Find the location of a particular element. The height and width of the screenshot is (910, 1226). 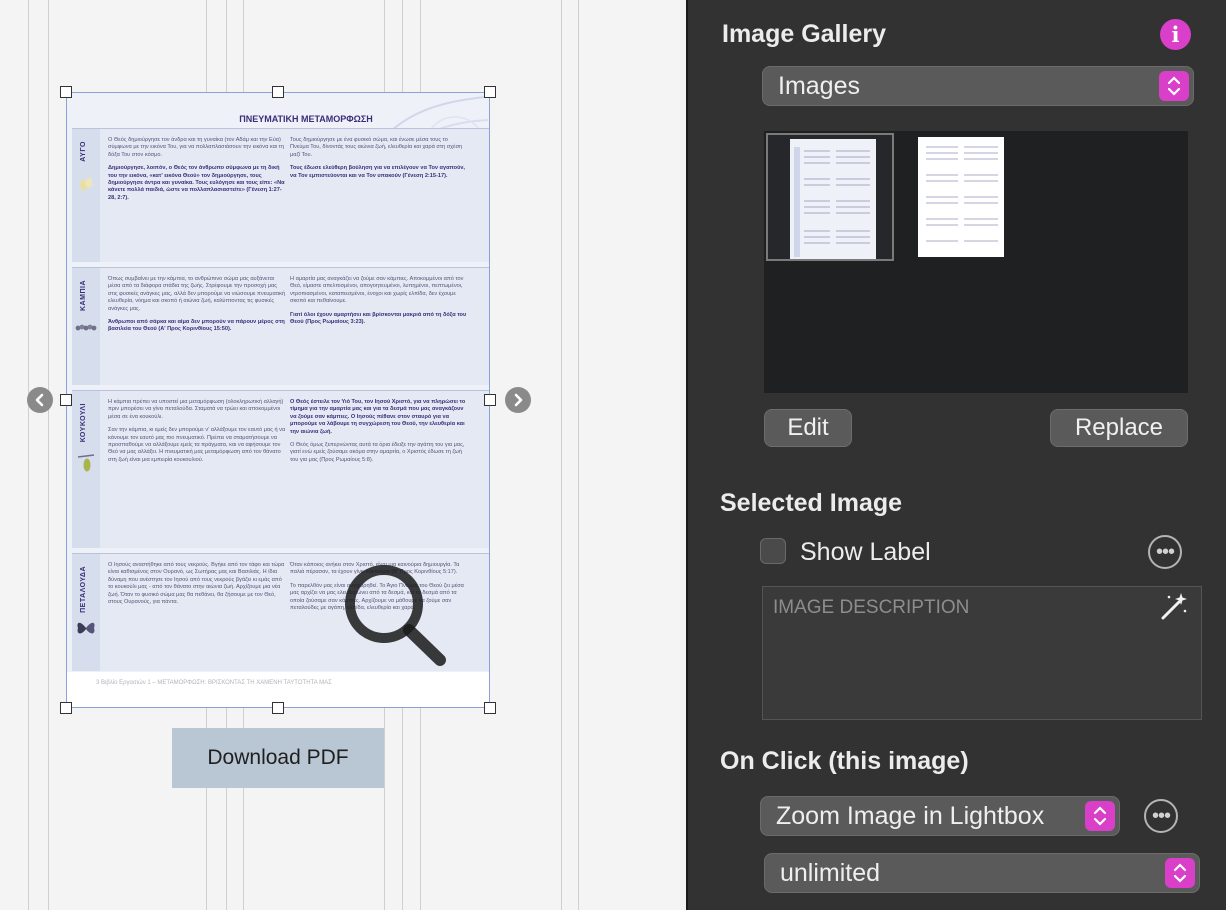

section-label: ΚΟΥΚΟΥΛΙ is located at coordinates (83, 423).